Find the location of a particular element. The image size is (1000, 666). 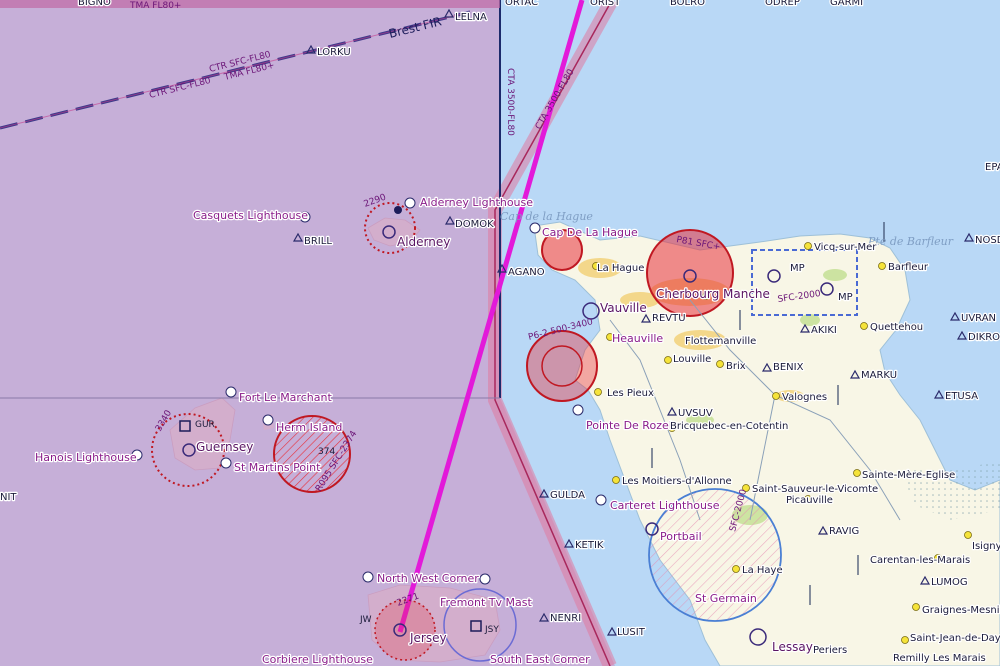

airfield-label: Portbail is located at coordinates (681, 536).